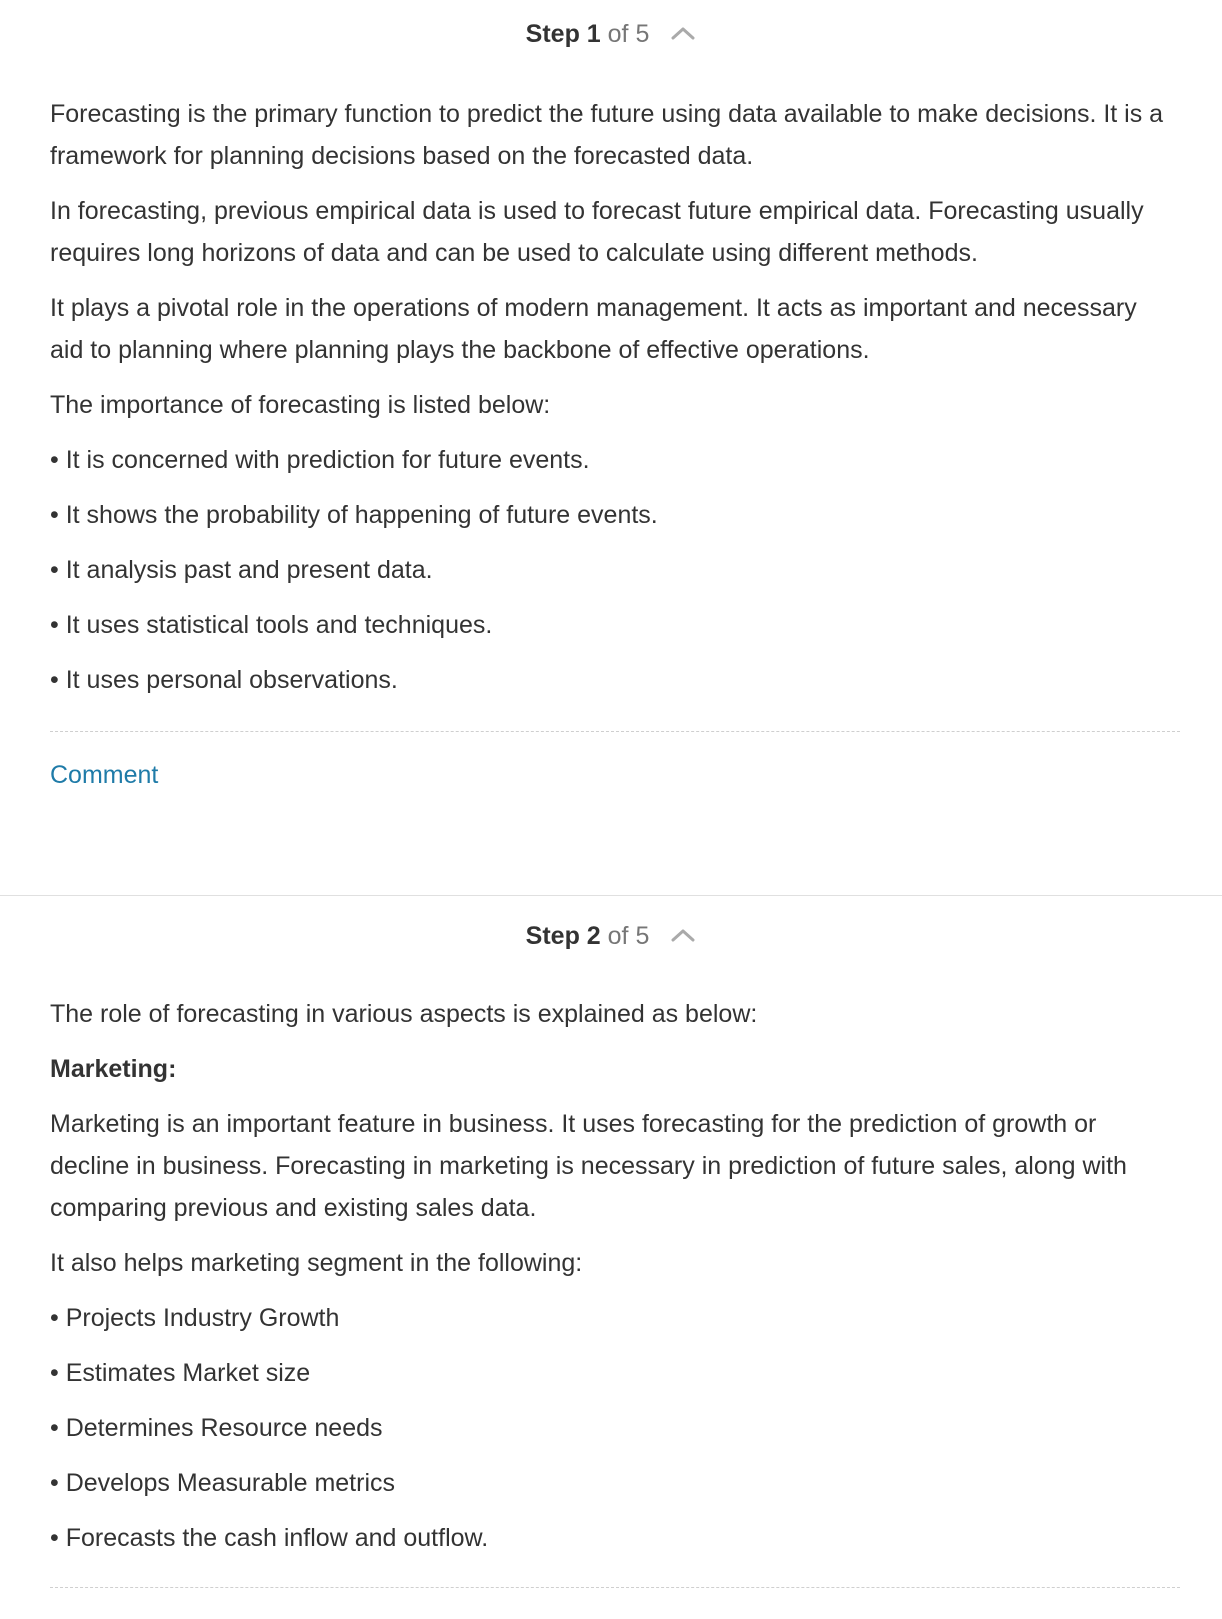 The height and width of the screenshot is (1619, 1222). Describe the element at coordinates (628, 936) in the screenshot. I see `step-2-of-total: of 5` at that location.